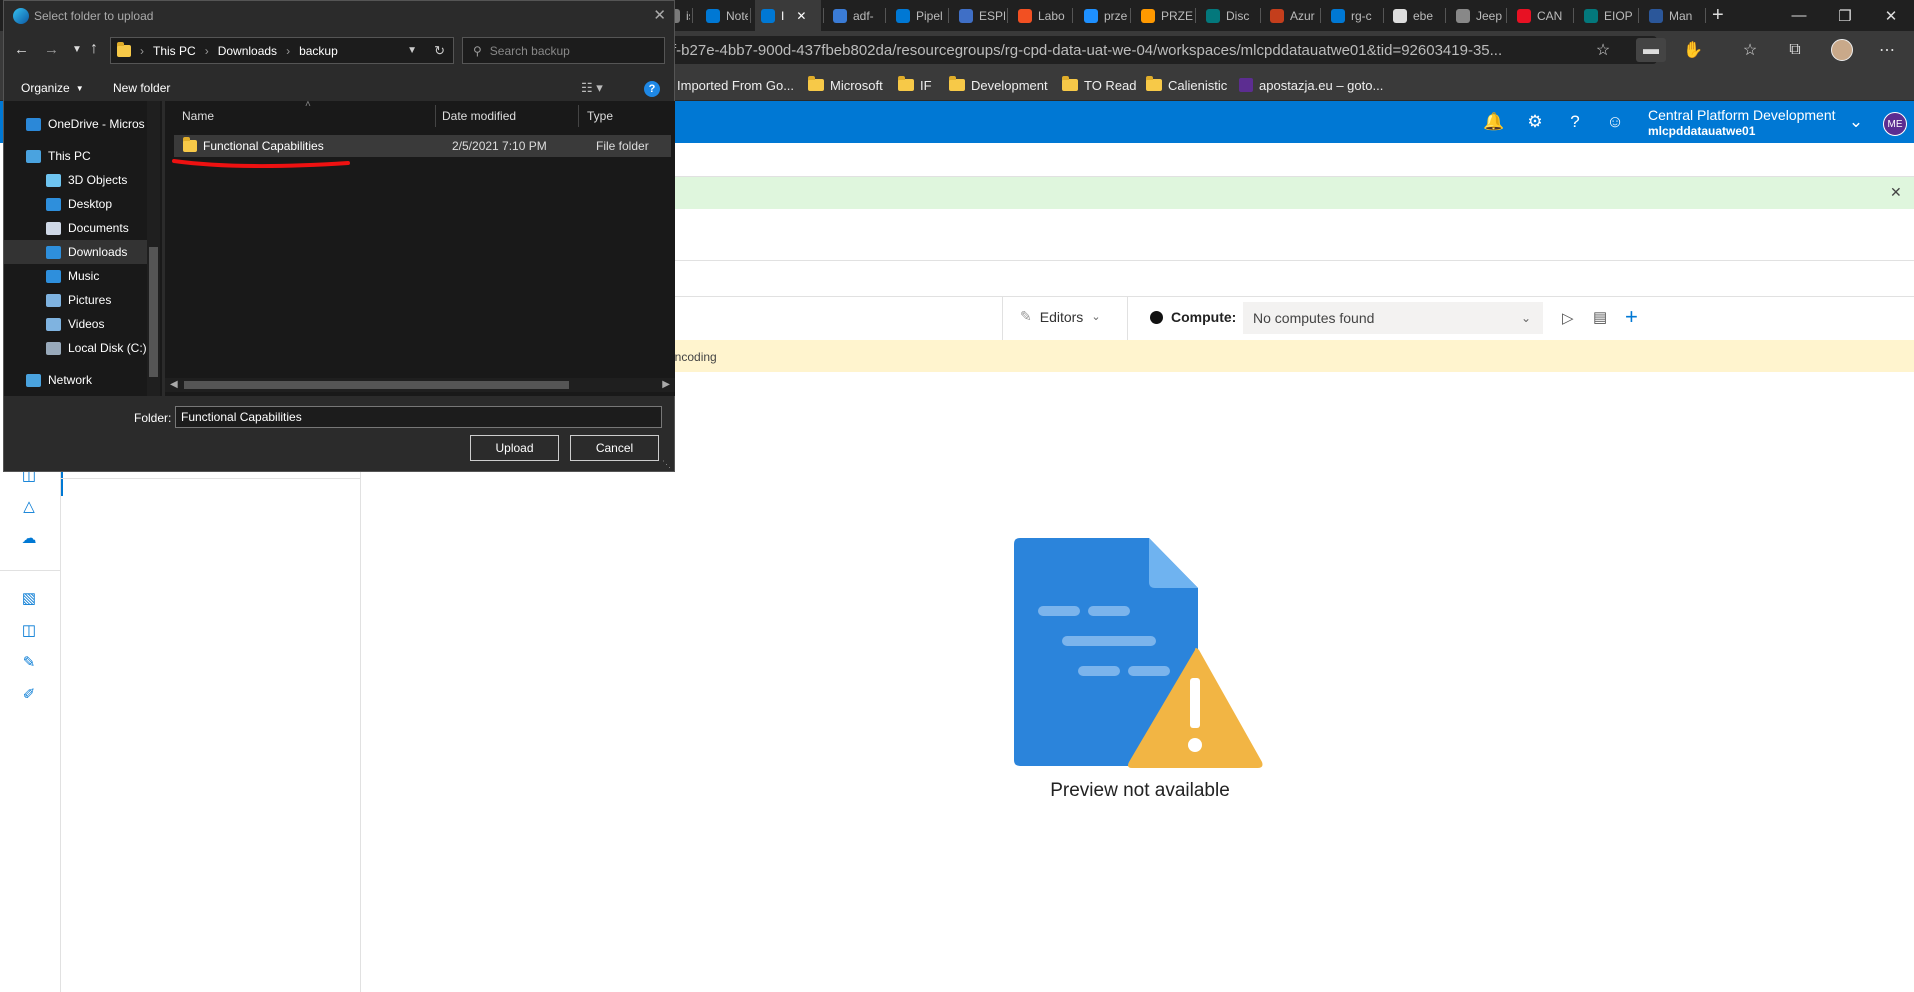 This screenshot has width=1914, height=992. Describe the element at coordinates (418, 417) in the screenshot. I see `folder-name-input: Functional Capabilities` at that location.